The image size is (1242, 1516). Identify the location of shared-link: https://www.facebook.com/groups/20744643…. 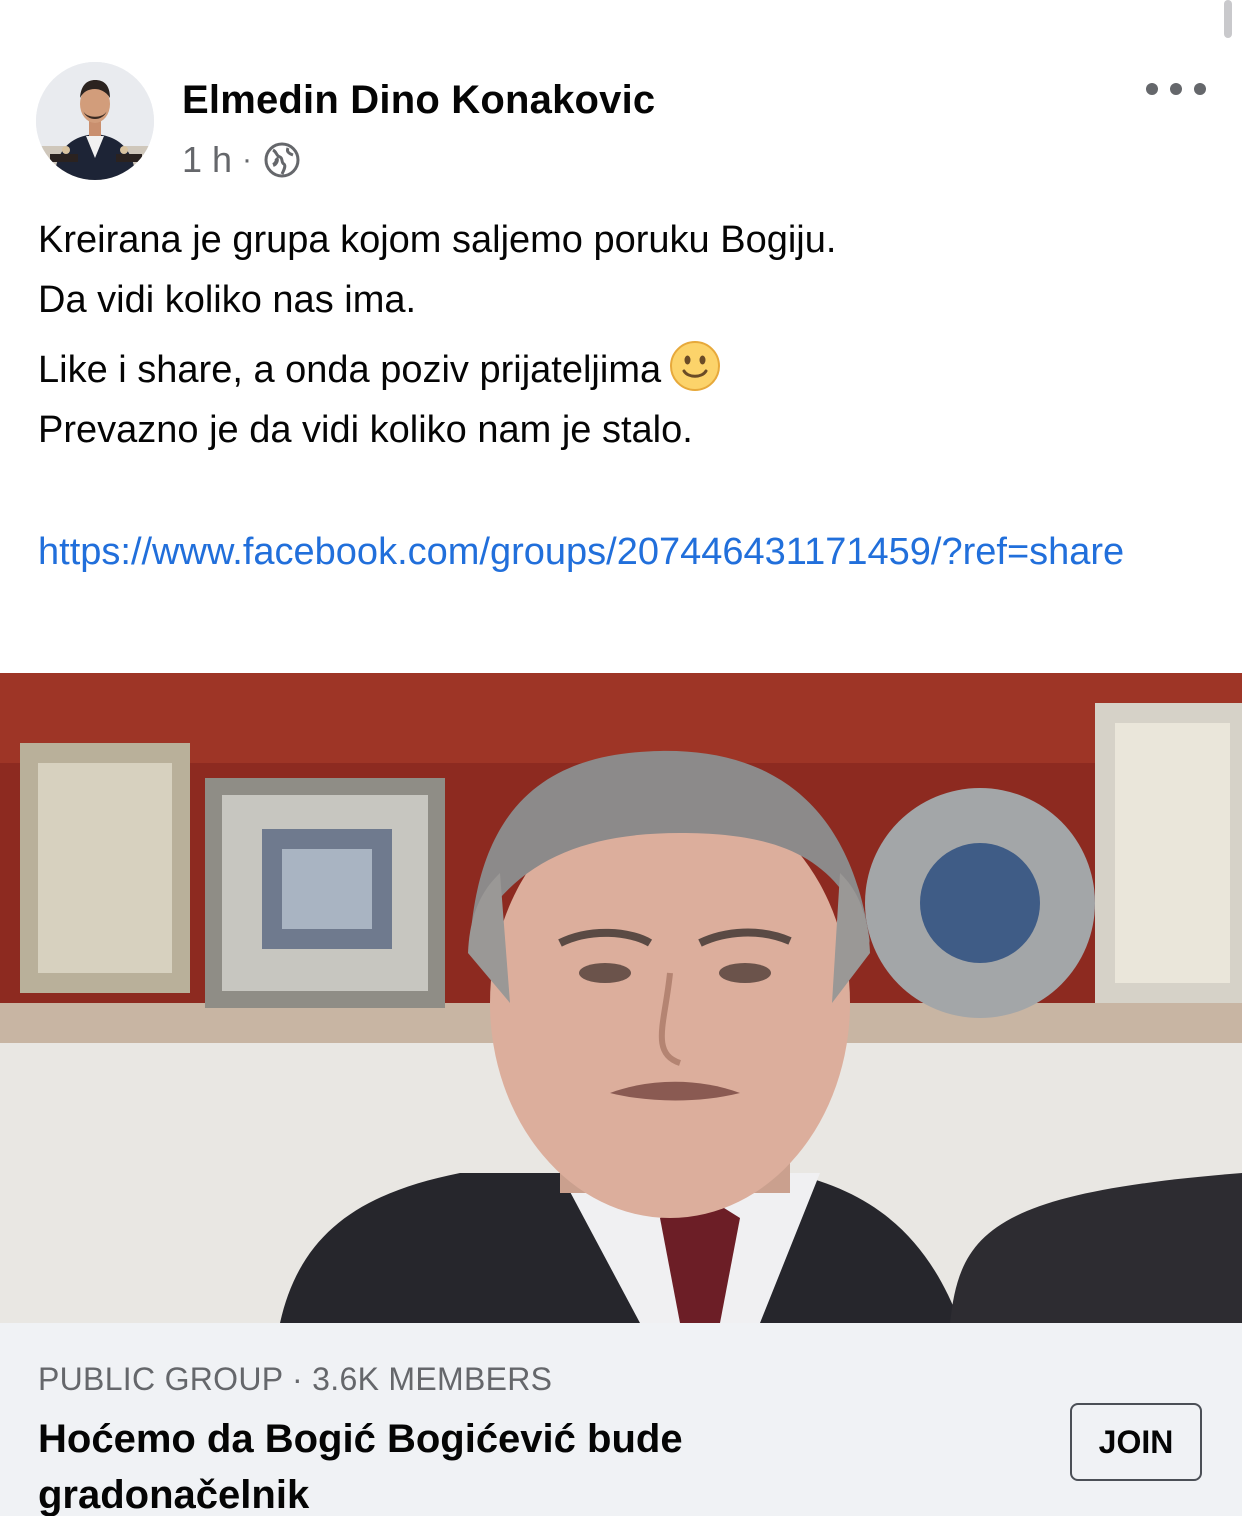
(623, 552).